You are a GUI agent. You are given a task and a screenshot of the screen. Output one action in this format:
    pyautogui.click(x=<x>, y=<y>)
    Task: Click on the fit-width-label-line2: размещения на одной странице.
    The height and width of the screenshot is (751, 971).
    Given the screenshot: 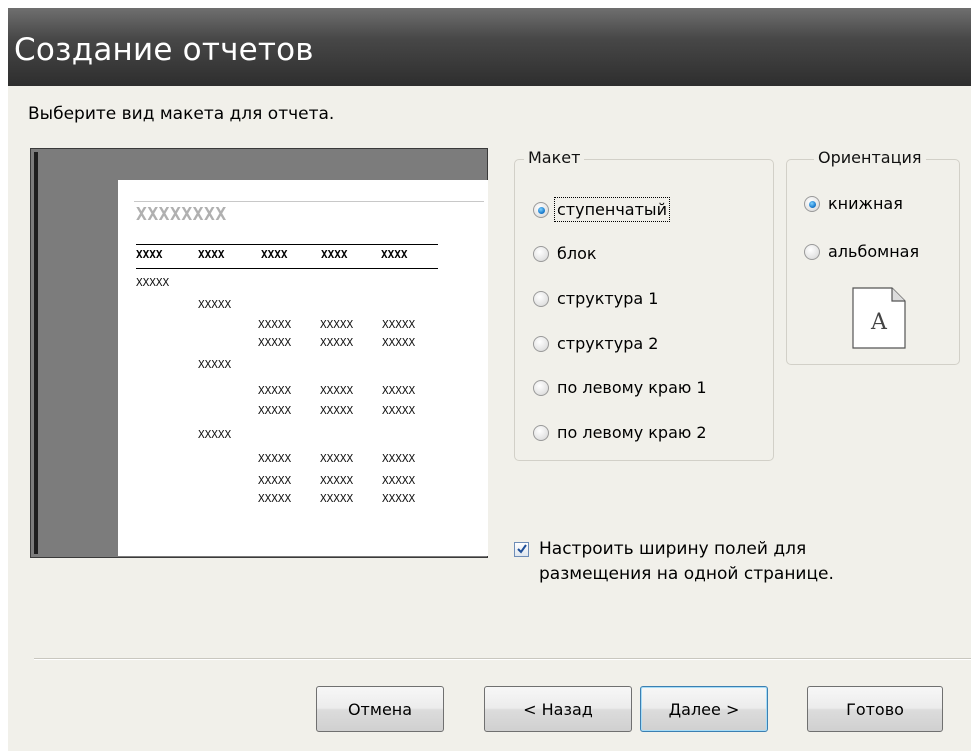 What is the action you would take?
    pyautogui.click(x=686, y=574)
    